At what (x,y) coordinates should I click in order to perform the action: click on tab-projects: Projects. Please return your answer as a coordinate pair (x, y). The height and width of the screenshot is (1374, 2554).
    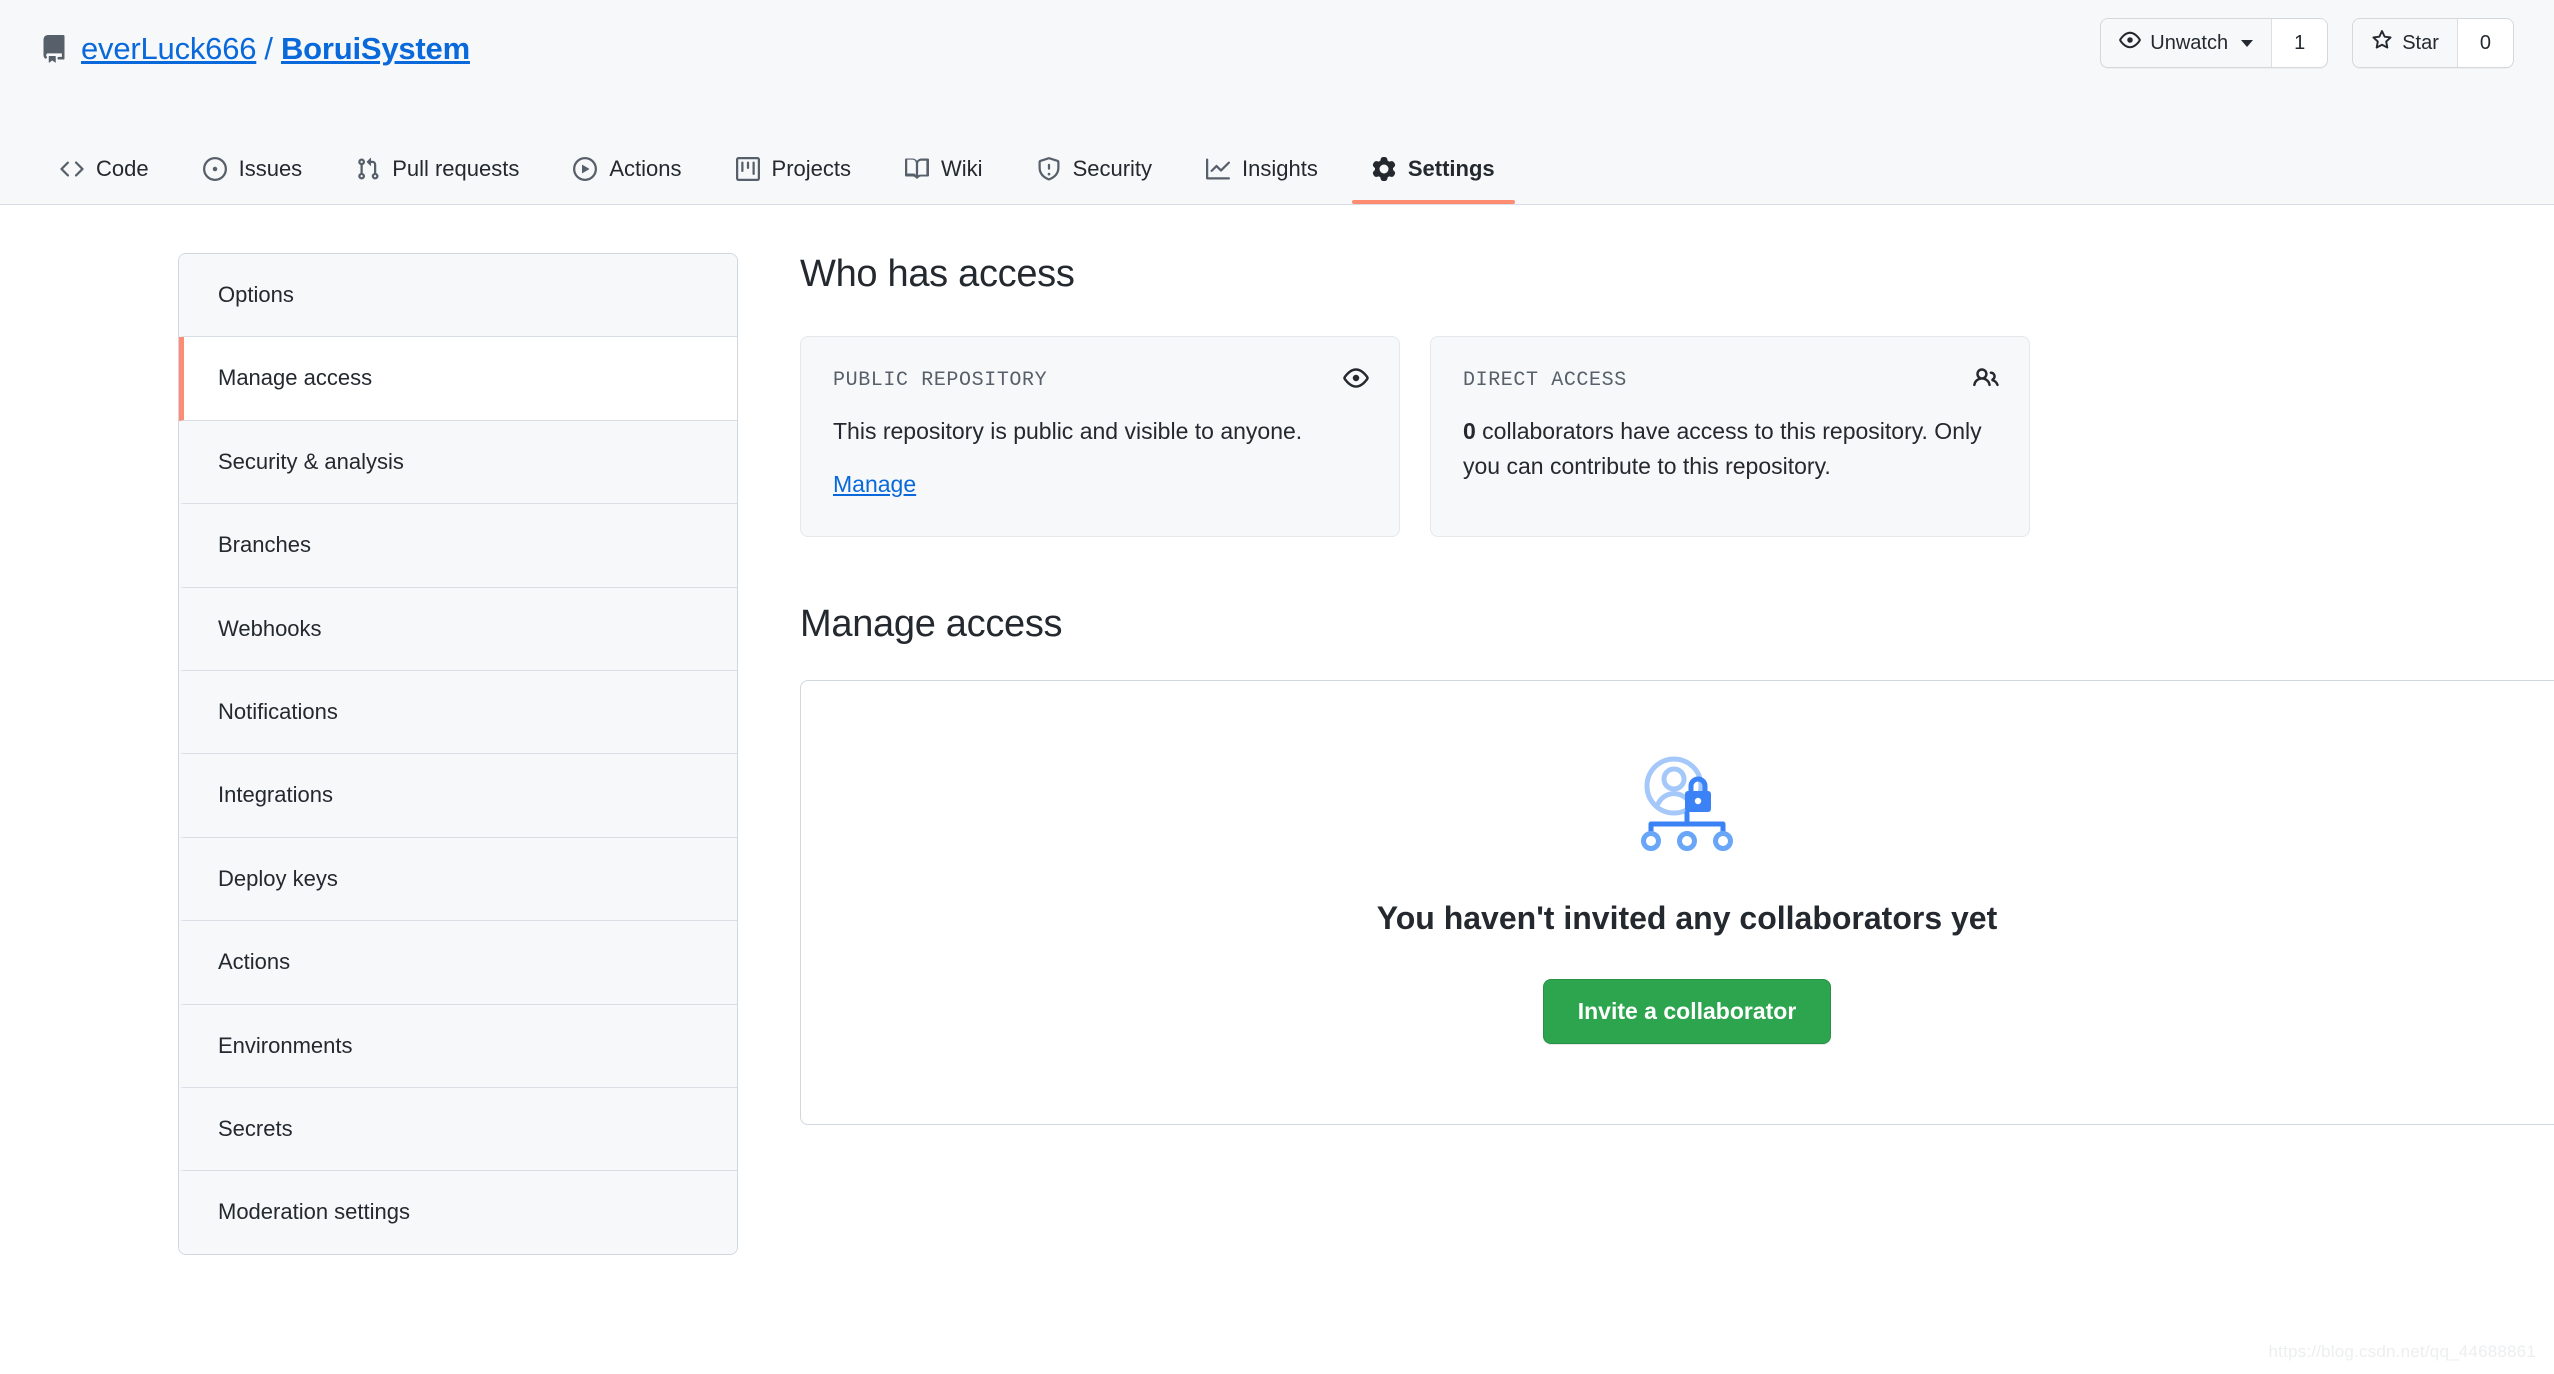
    Looking at the image, I should click on (793, 180).